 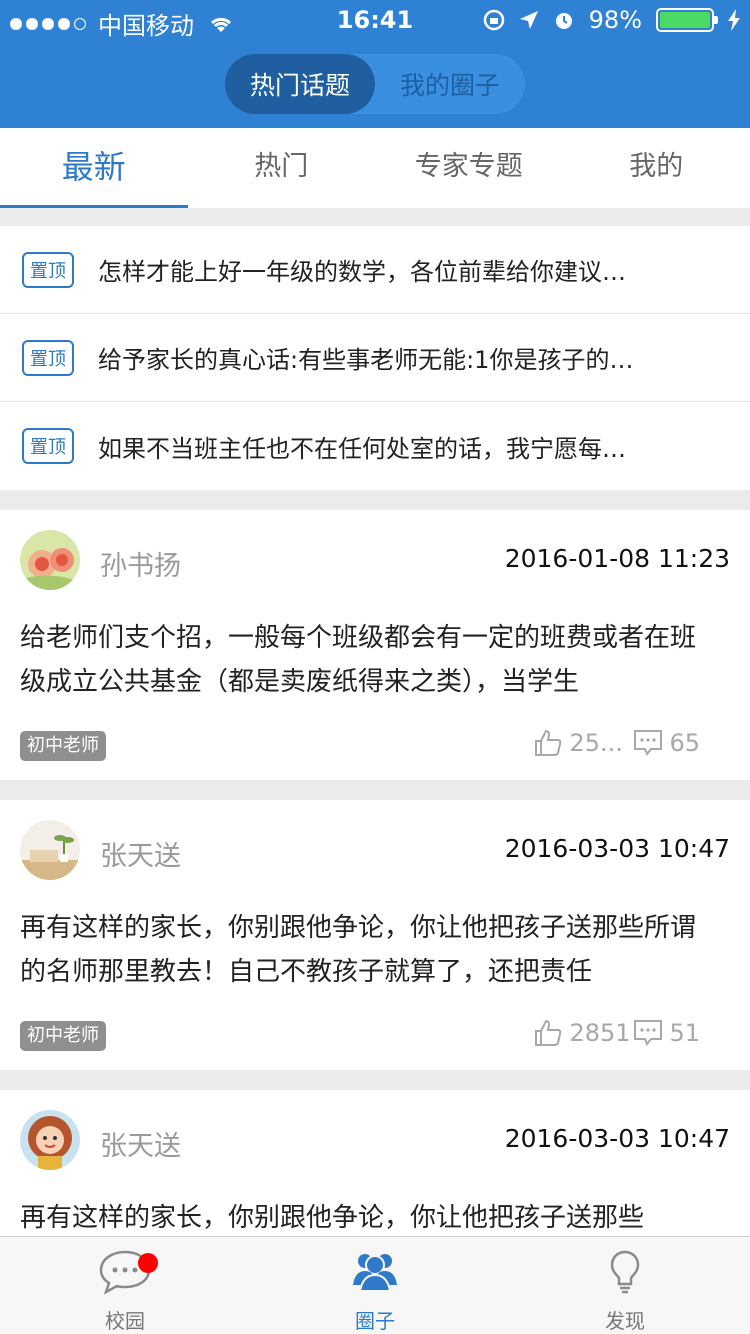 What do you see at coordinates (125, 1285) in the screenshot?
I see `nav-campus: 校园` at bounding box center [125, 1285].